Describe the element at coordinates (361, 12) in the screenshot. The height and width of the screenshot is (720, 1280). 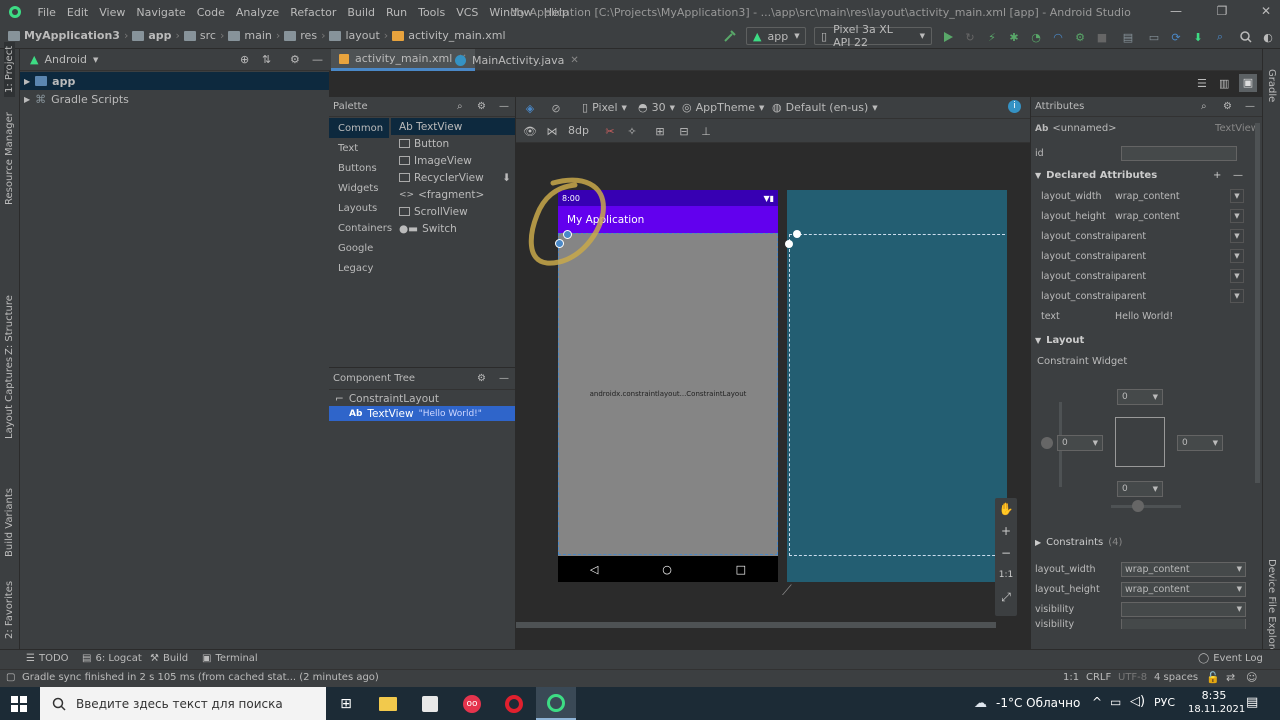
I see `menu-build: Build` at that location.